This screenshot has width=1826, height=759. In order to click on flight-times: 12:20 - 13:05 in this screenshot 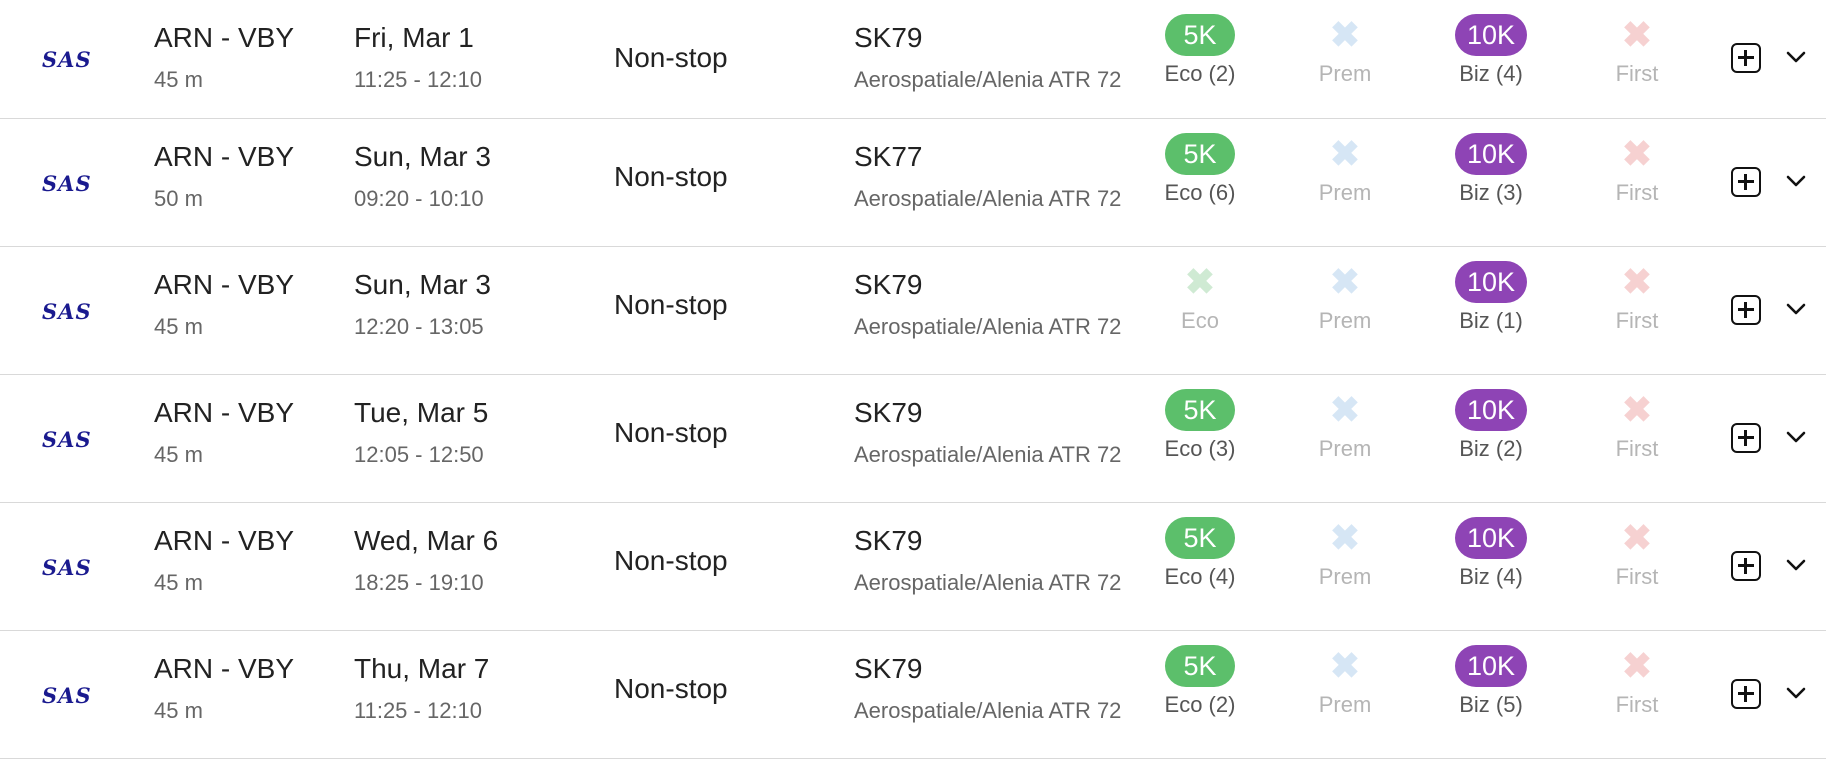, I will do `click(419, 326)`.